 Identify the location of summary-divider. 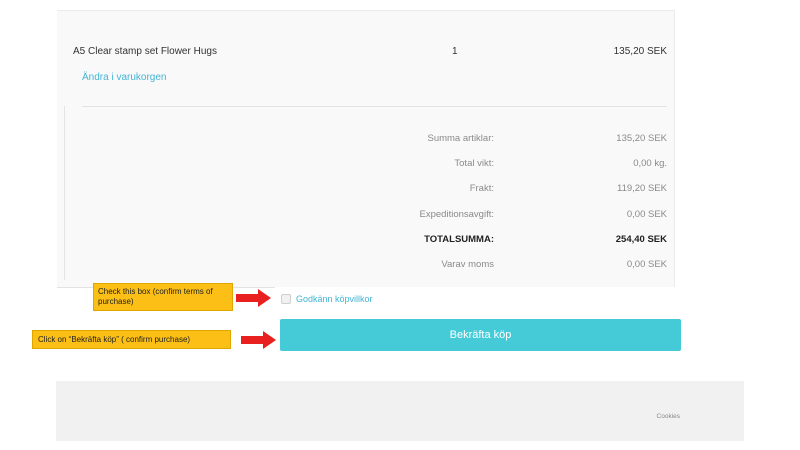
(374, 106).